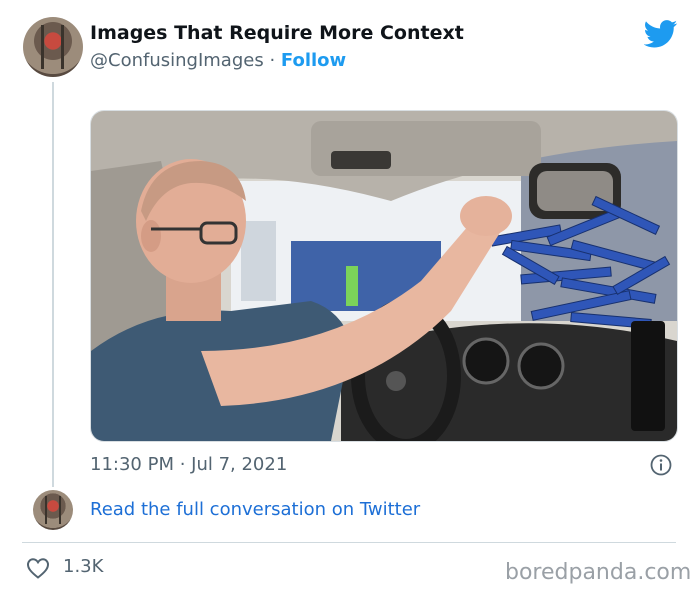 The width and height of the screenshot is (700, 595). What do you see at coordinates (277, 33) in the screenshot?
I see `author-name: Images That Require More Context` at bounding box center [277, 33].